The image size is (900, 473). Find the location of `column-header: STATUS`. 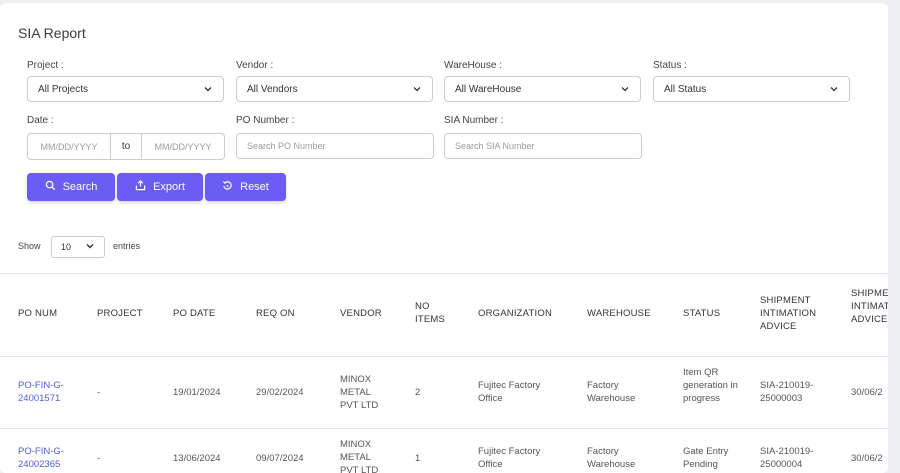

column-header: STATUS is located at coordinates (701, 313).